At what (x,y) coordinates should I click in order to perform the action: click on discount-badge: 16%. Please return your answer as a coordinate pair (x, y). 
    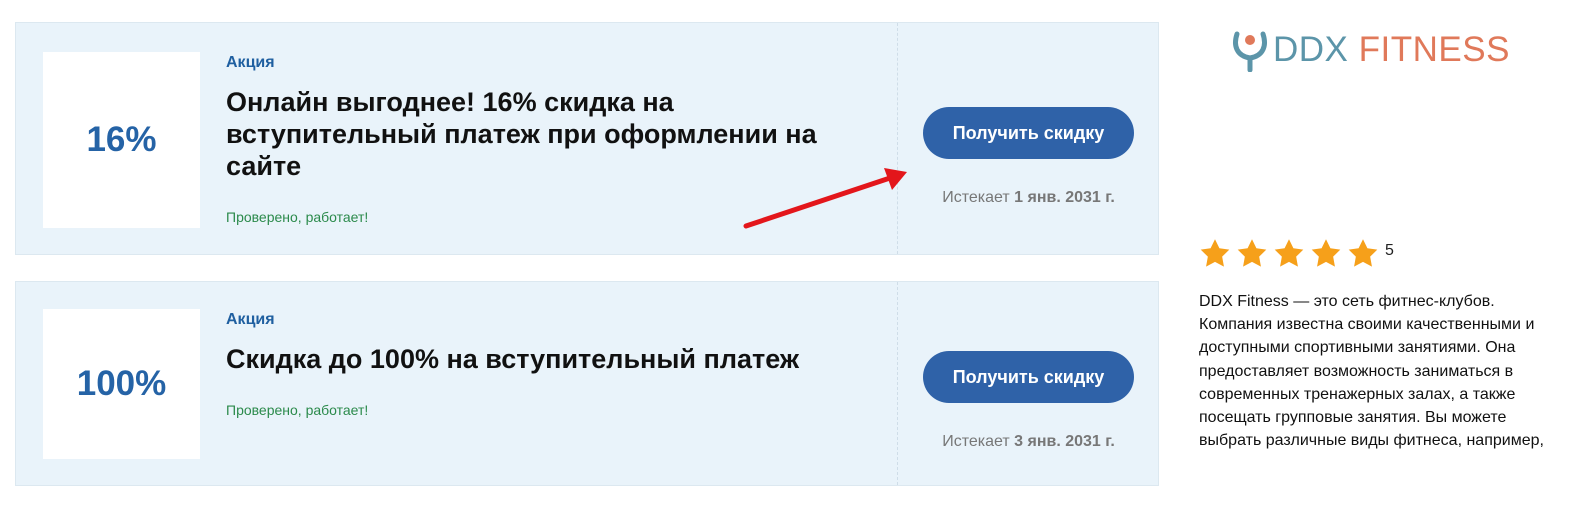
    Looking at the image, I should click on (121, 140).